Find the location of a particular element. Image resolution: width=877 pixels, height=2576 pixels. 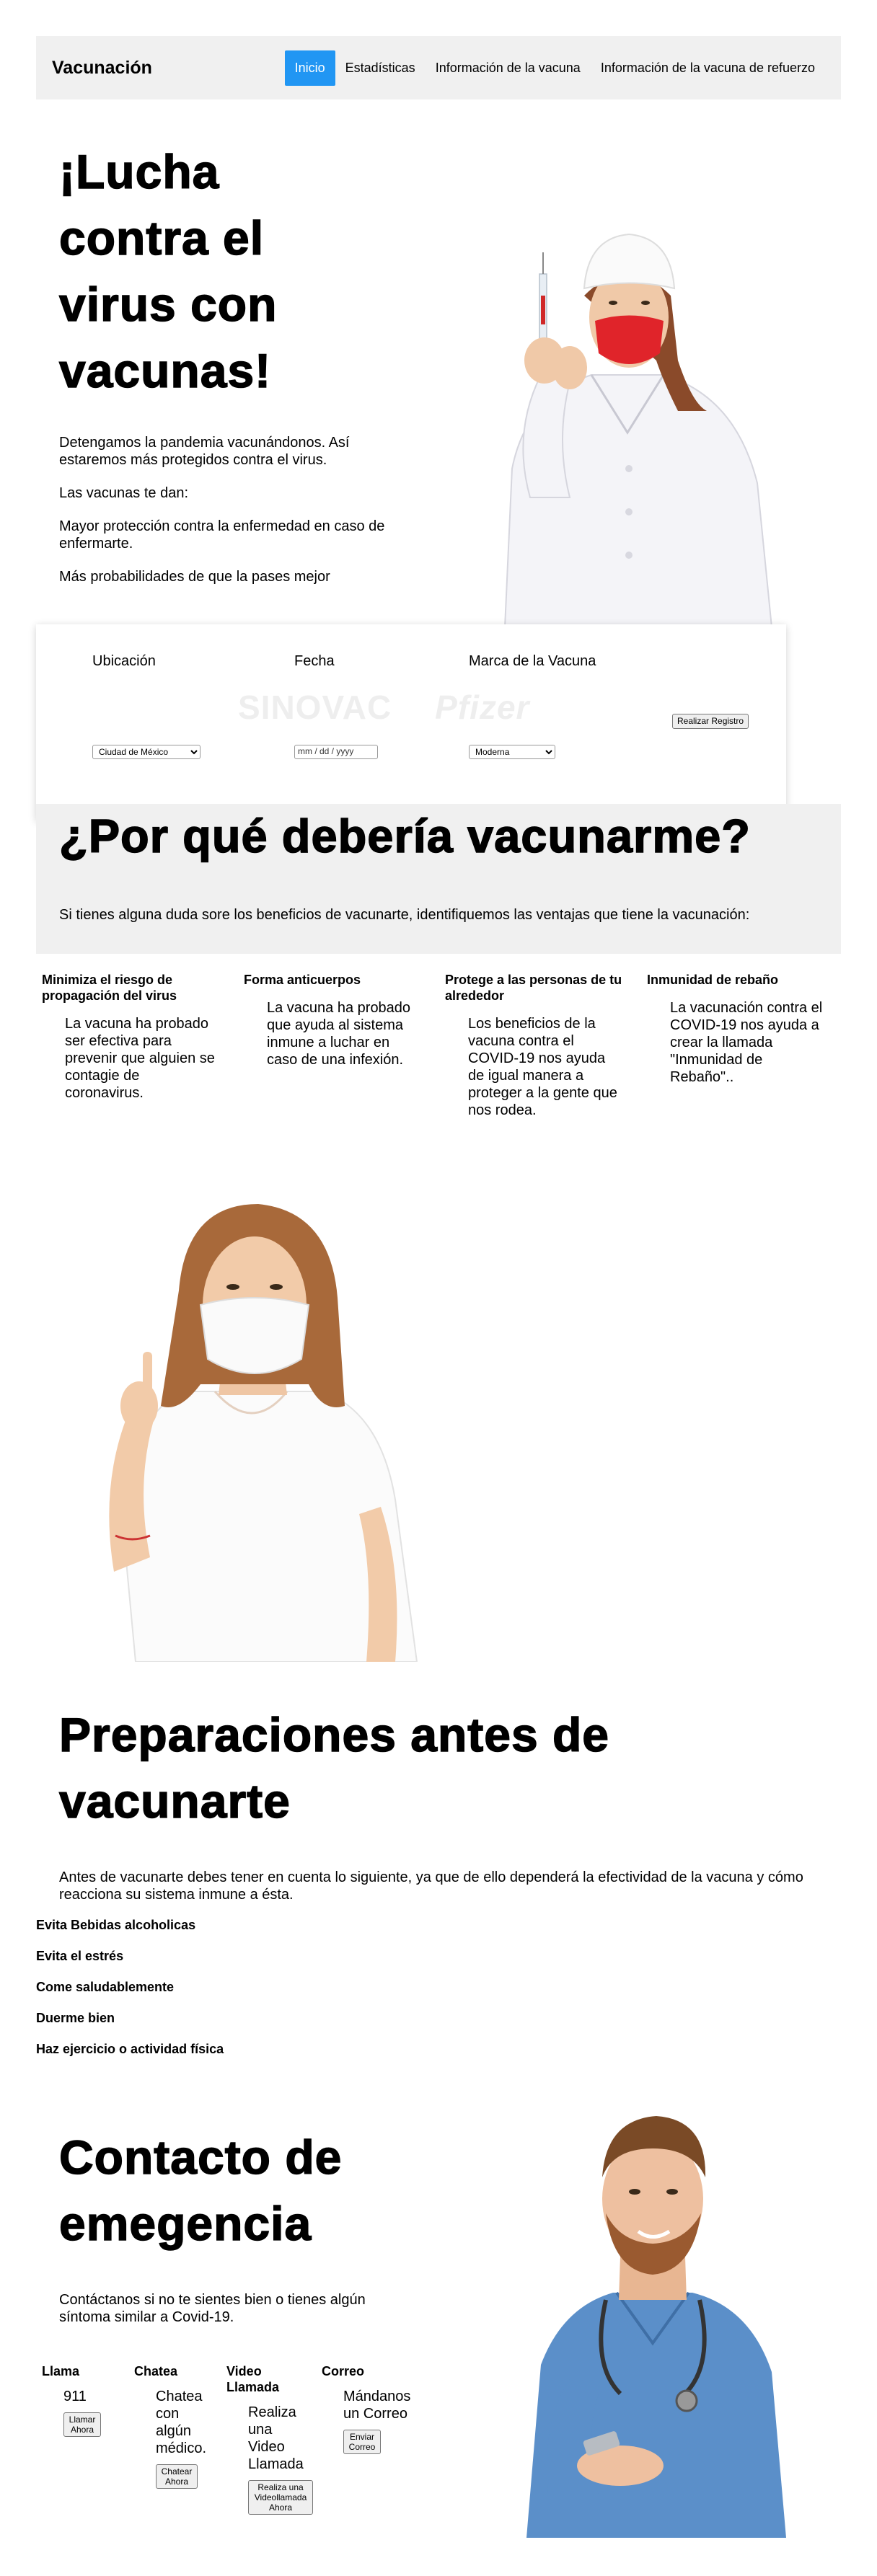

contact-email: Correo Mándanos un Correo Enviar Correo is located at coordinates (368, 2408).